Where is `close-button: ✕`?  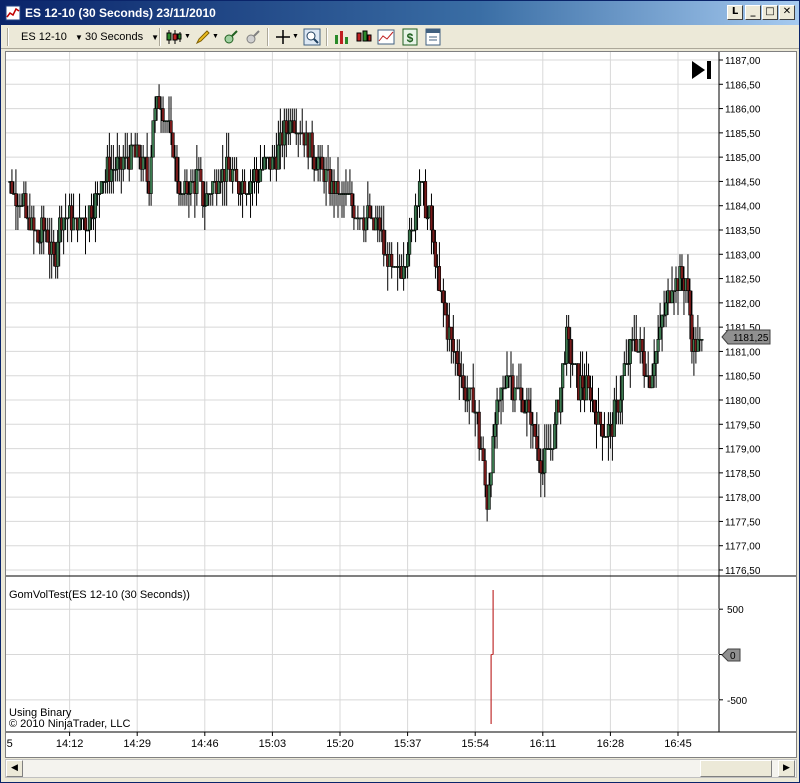 close-button: ✕ is located at coordinates (787, 12).